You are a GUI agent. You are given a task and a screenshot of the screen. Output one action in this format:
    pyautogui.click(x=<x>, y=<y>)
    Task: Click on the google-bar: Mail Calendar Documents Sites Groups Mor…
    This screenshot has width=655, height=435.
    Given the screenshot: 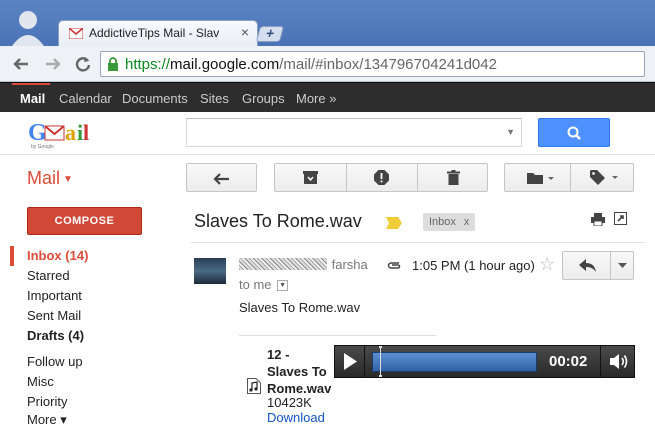 What is the action you would take?
    pyautogui.click(x=327, y=97)
    